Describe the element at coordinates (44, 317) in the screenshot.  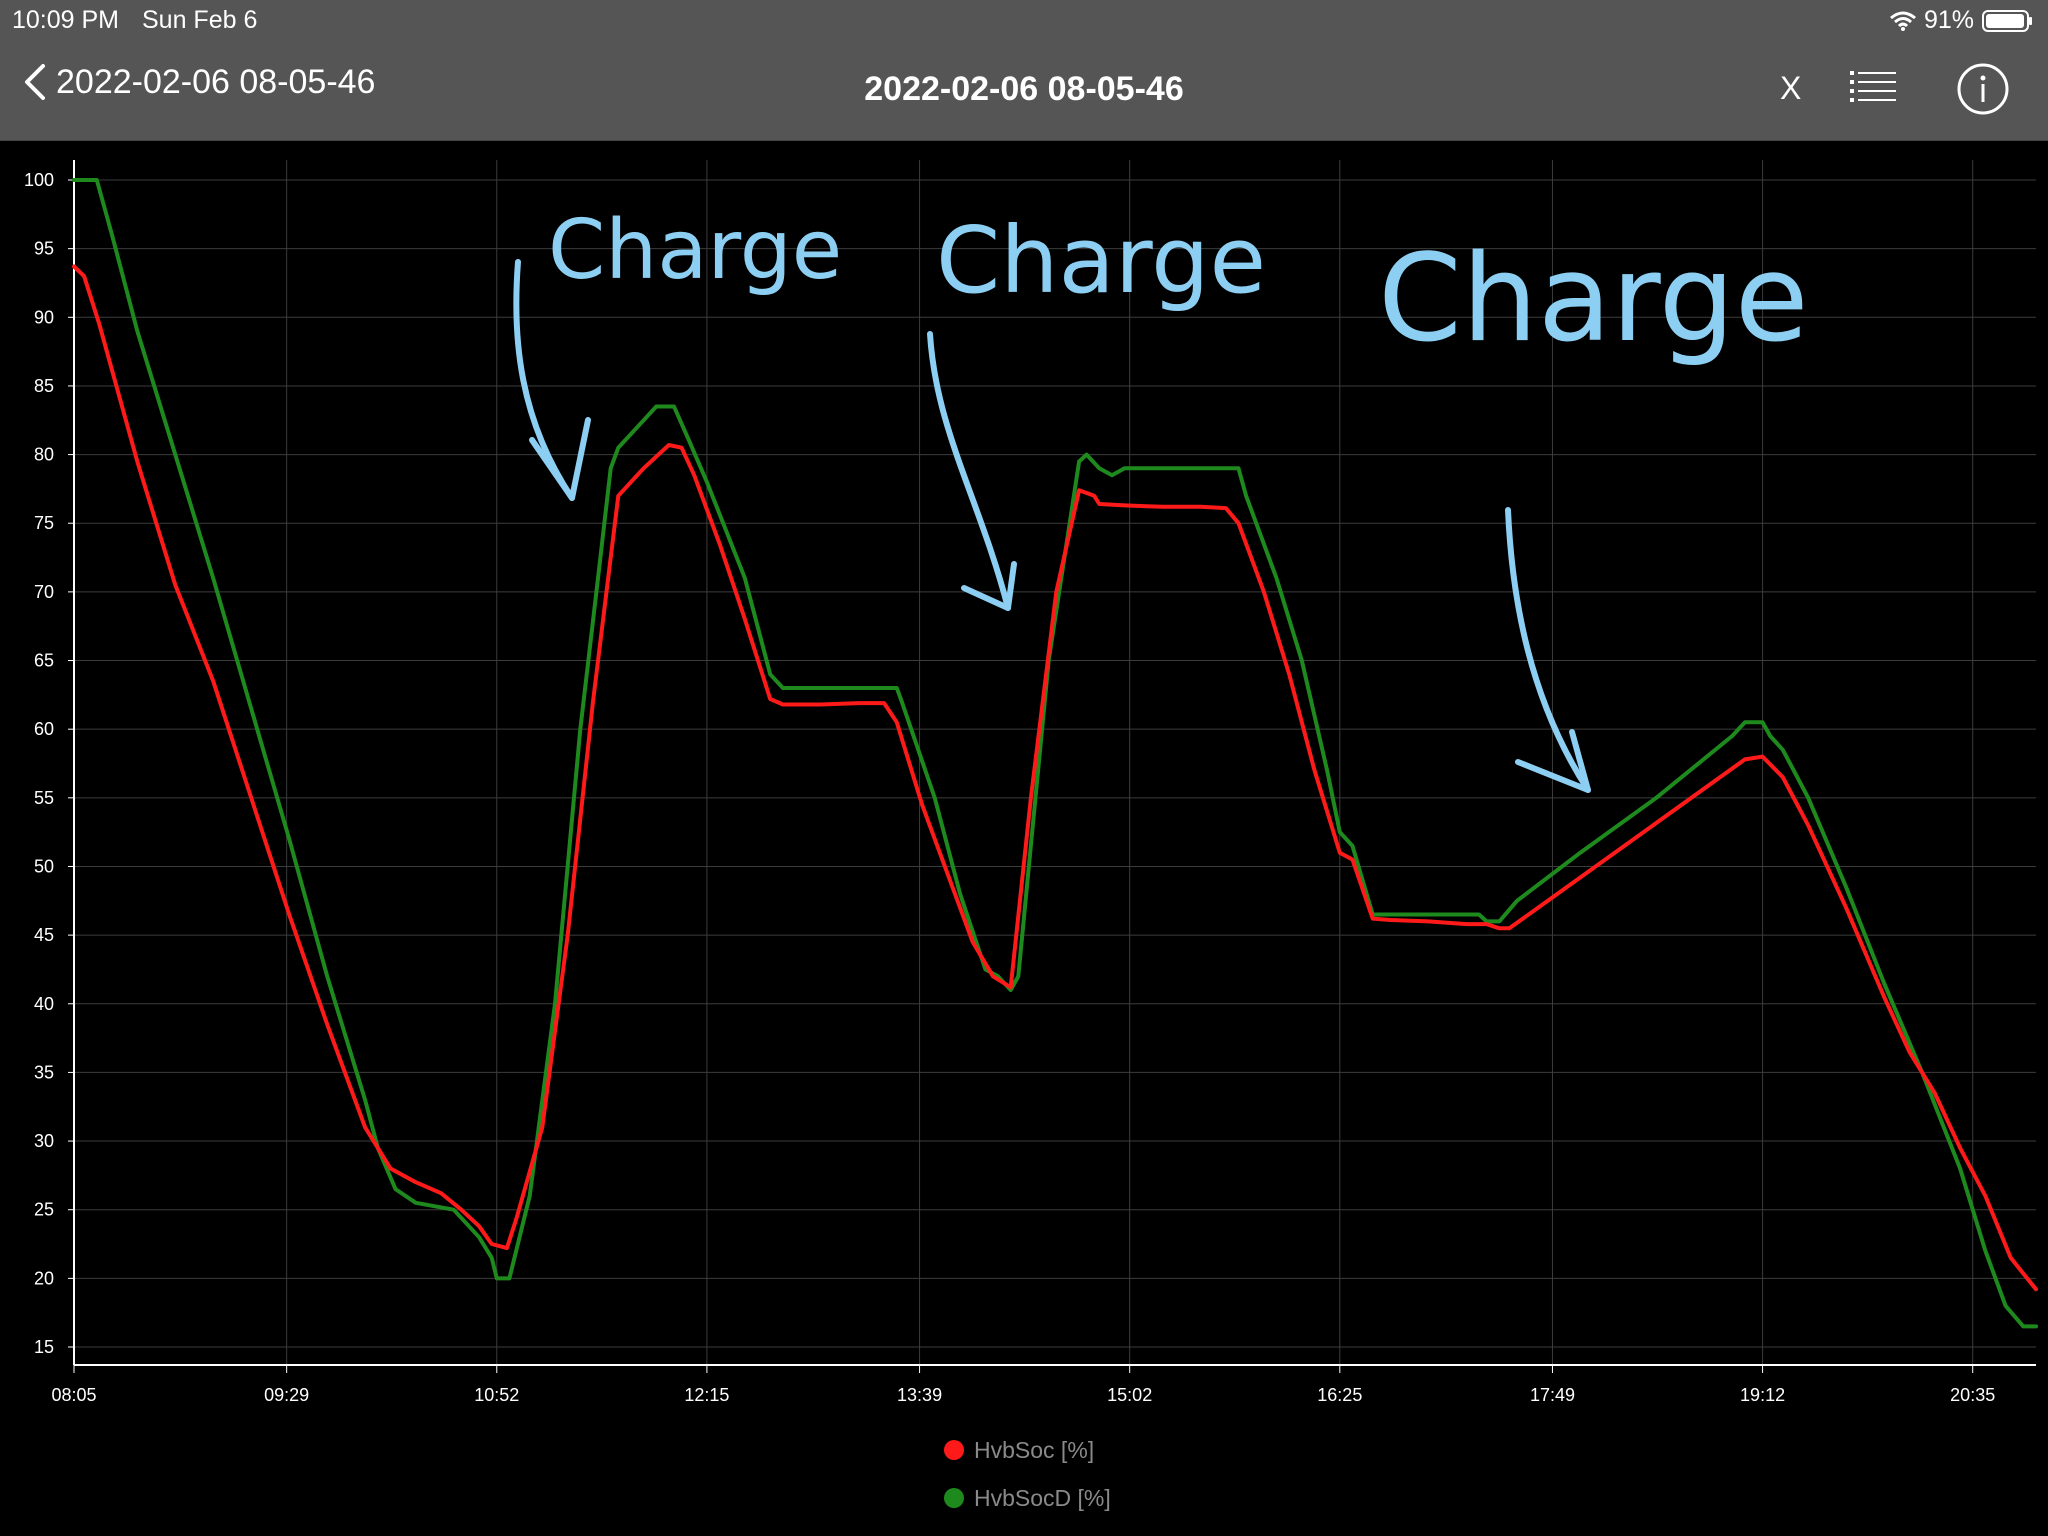
I see `y-tick-label: 90` at that location.